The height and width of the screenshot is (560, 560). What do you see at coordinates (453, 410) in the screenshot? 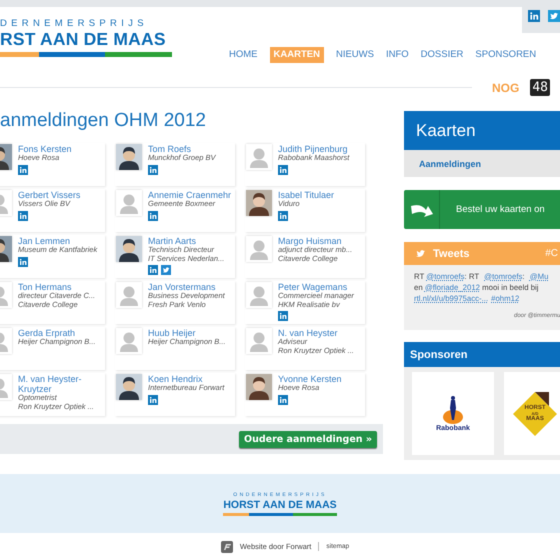
I see `figure-on-ball-icon` at bounding box center [453, 410].